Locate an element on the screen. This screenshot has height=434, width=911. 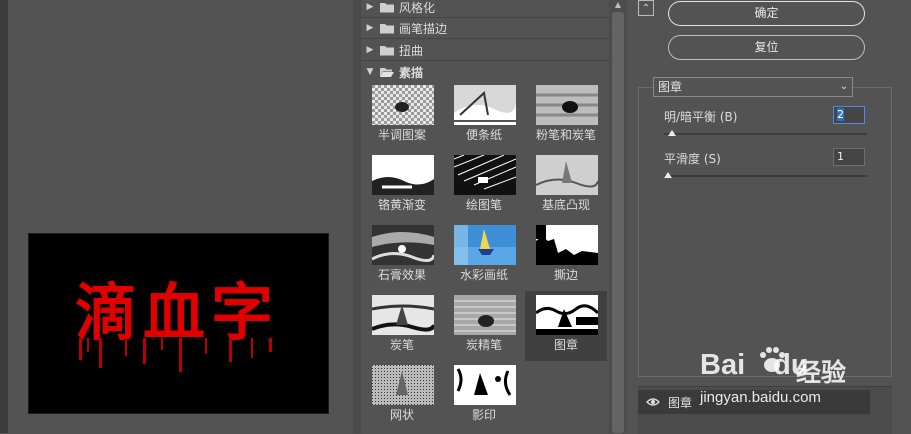
bas-relief-thumbnail is located at coordinates (567, 175).